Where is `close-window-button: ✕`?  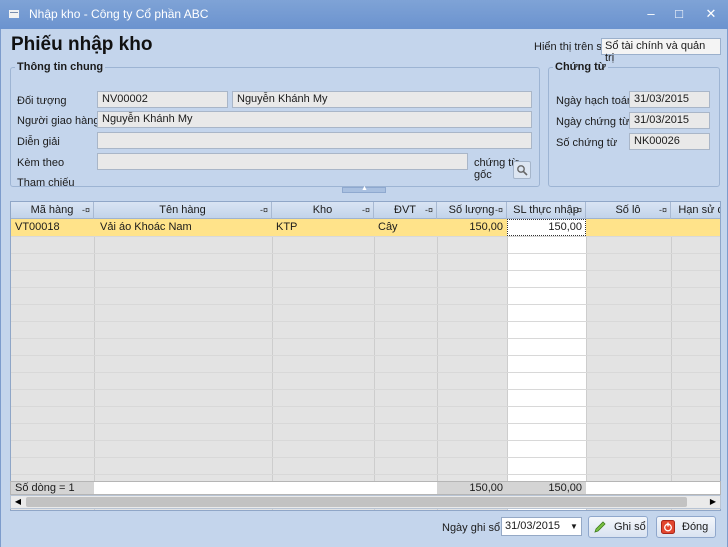 close-window-button: ✕ is located at coordinates (711, 14).